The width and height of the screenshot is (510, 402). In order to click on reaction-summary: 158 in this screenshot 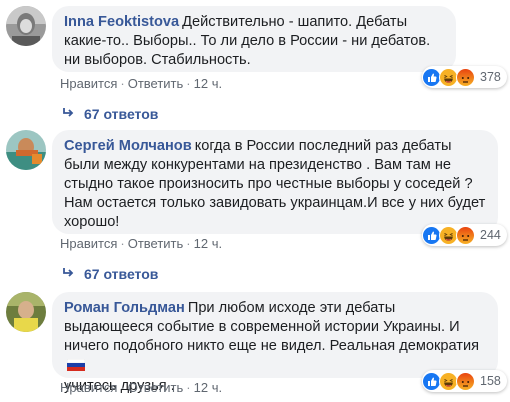, I will do `click(464, 381)`.